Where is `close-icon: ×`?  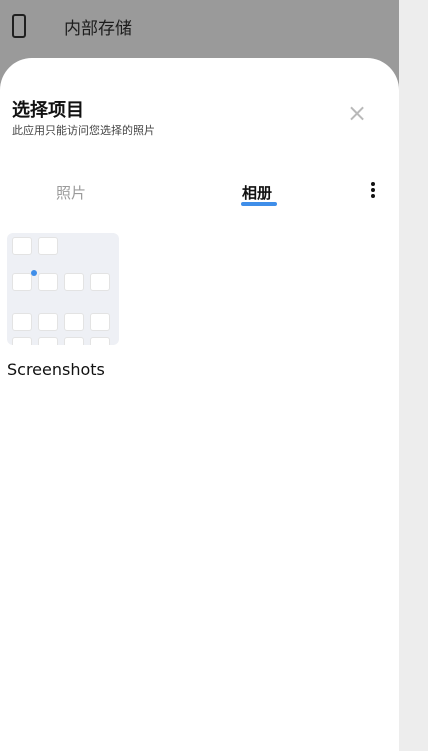 close-icon: × is located at coordinates (357, 113).